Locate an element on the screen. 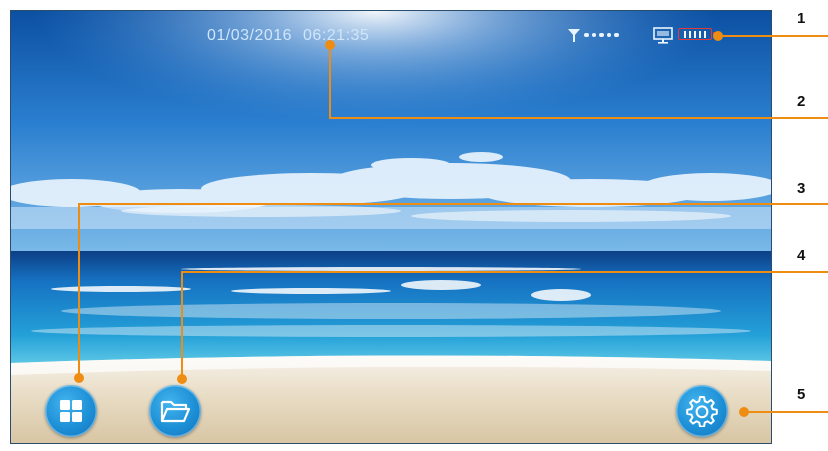  callout-number-4: 4 is located at coordinates (801, 255).